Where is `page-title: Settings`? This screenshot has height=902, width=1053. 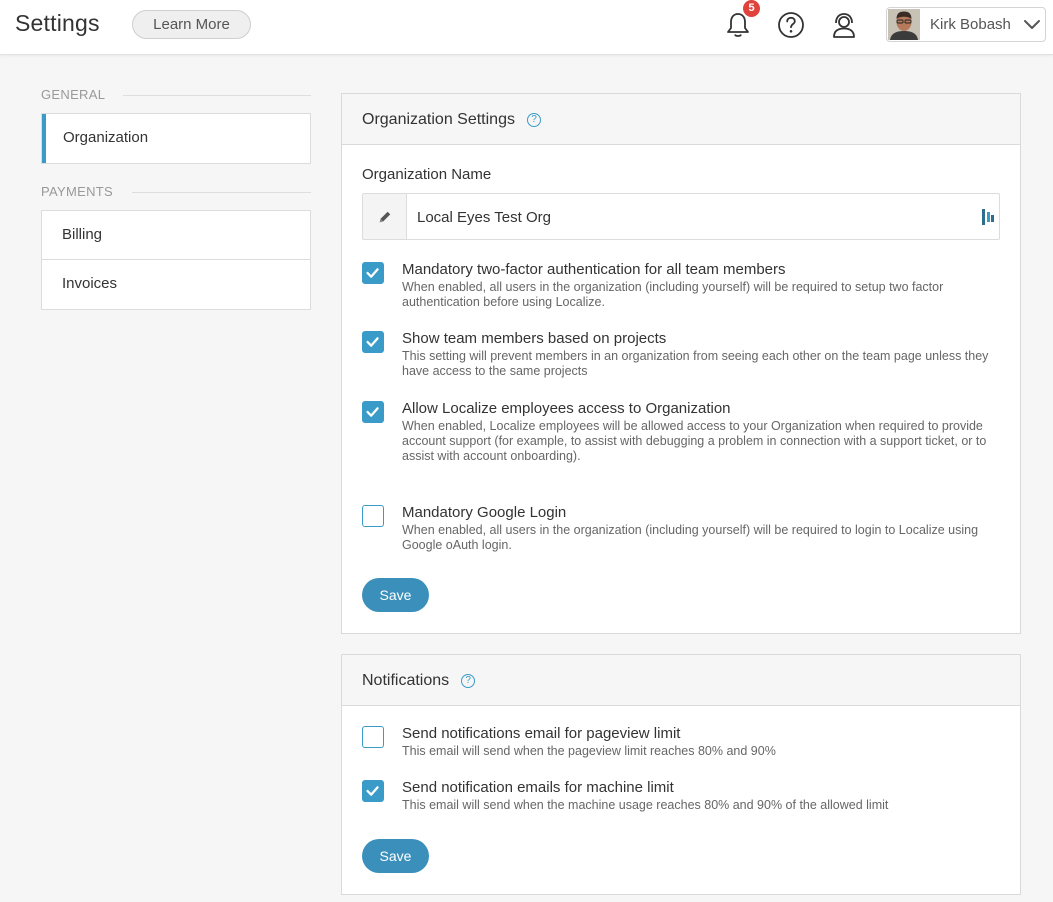
page-title: Settings is located at coordinates (57, 23).